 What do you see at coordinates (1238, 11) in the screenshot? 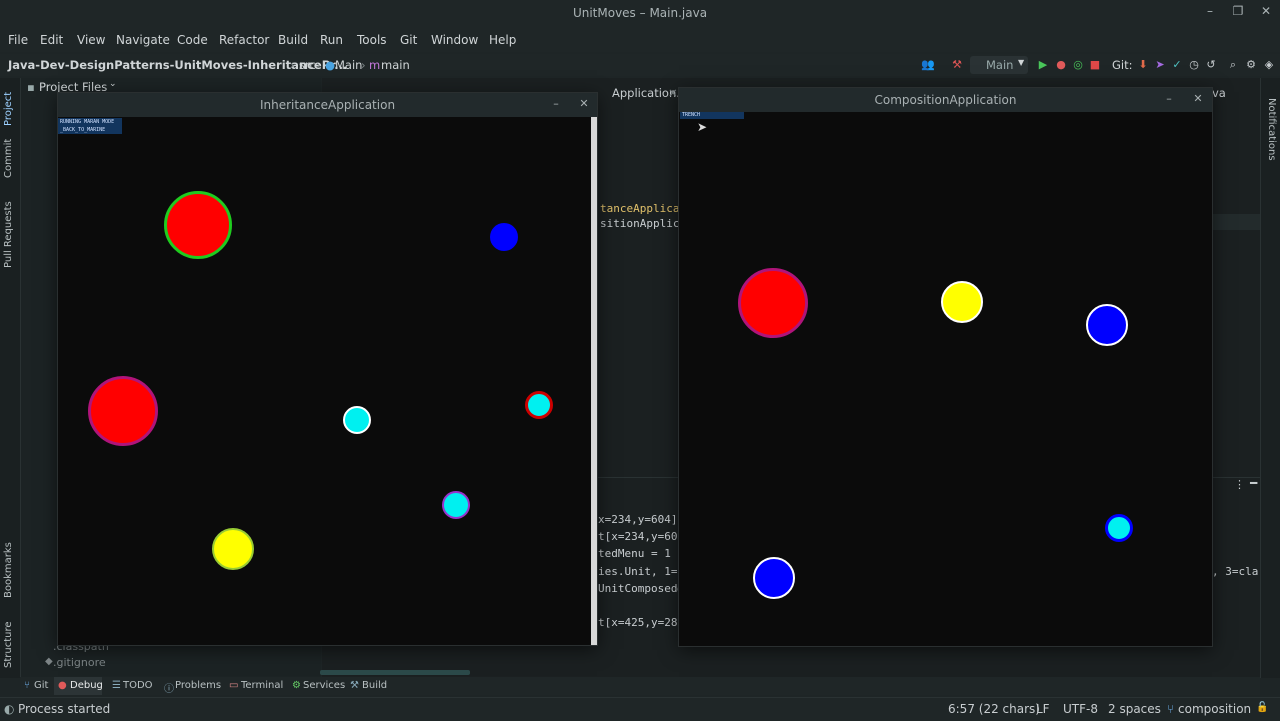
I see `maximize-icon: ❐` at bounding box center [1238, 11].